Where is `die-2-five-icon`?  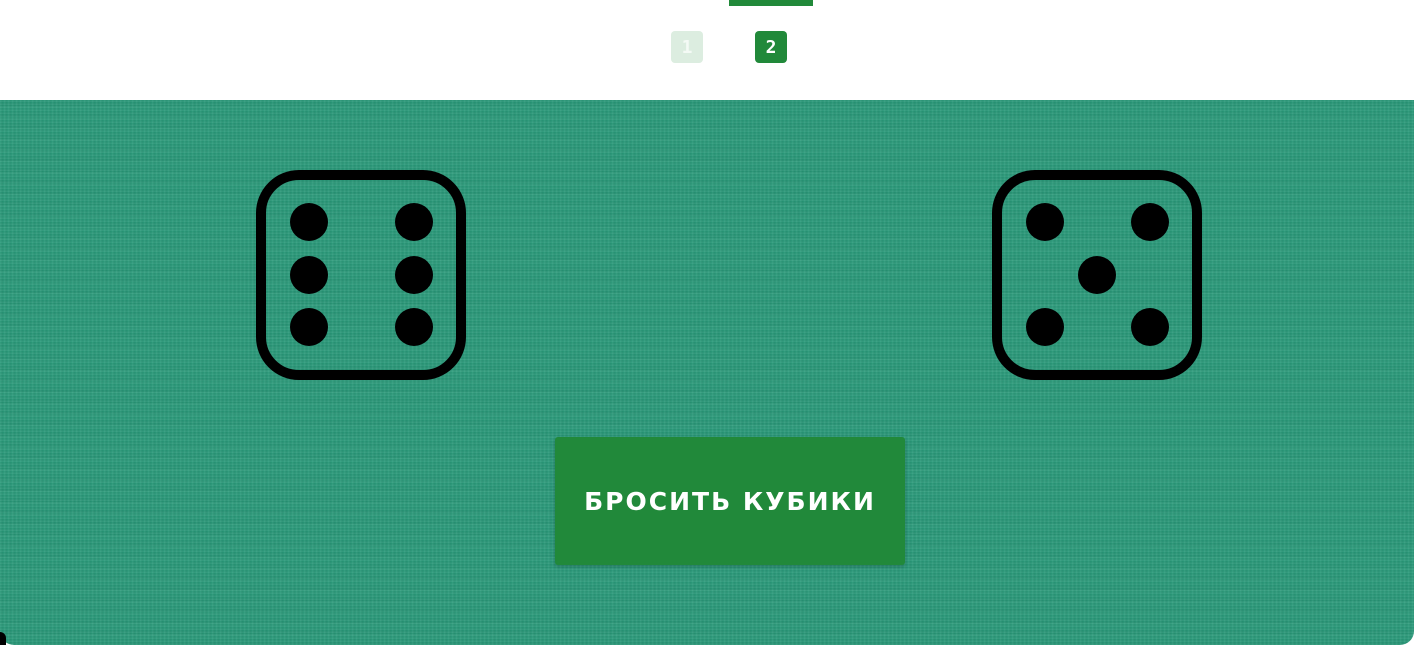
die-2-five-icon is located at coordinates (1097, 275).